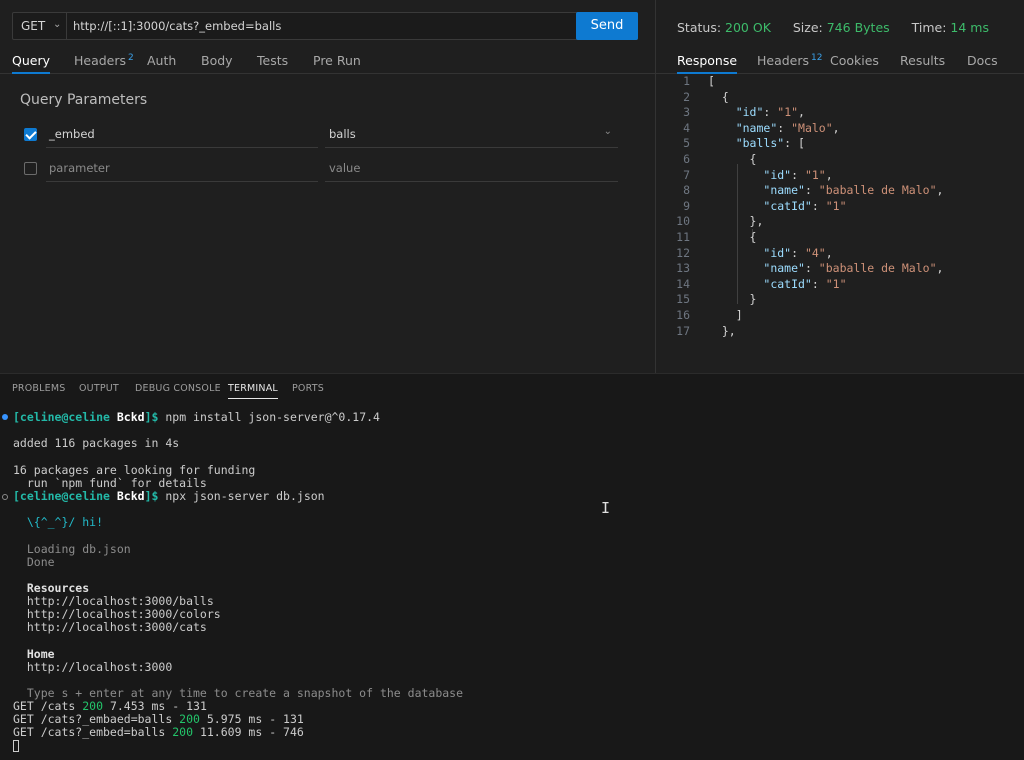 This screenshot has height=760, width=1024. Describe the element at coordinates (5, 417) in the screenshot. I see `command-success-dot-icon` at that location.